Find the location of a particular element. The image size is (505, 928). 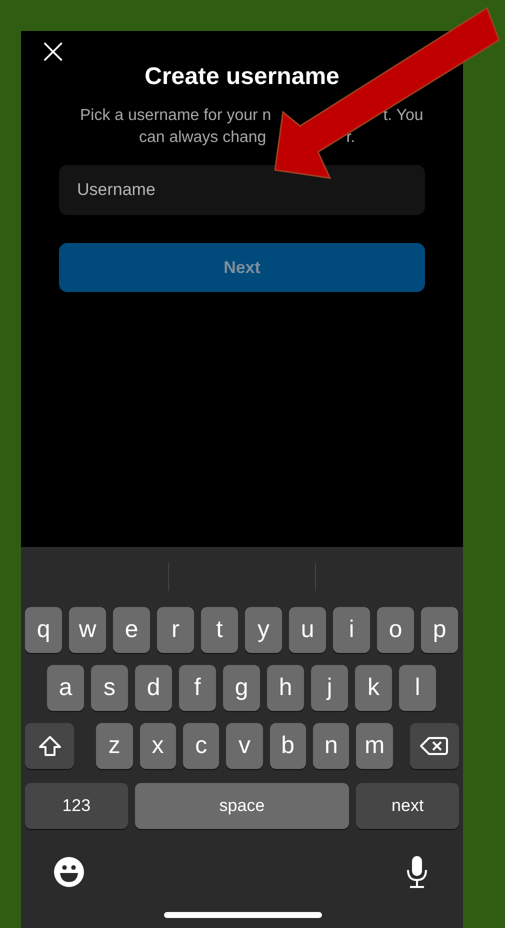

username-field: Username is located at coordinates (242, 190).